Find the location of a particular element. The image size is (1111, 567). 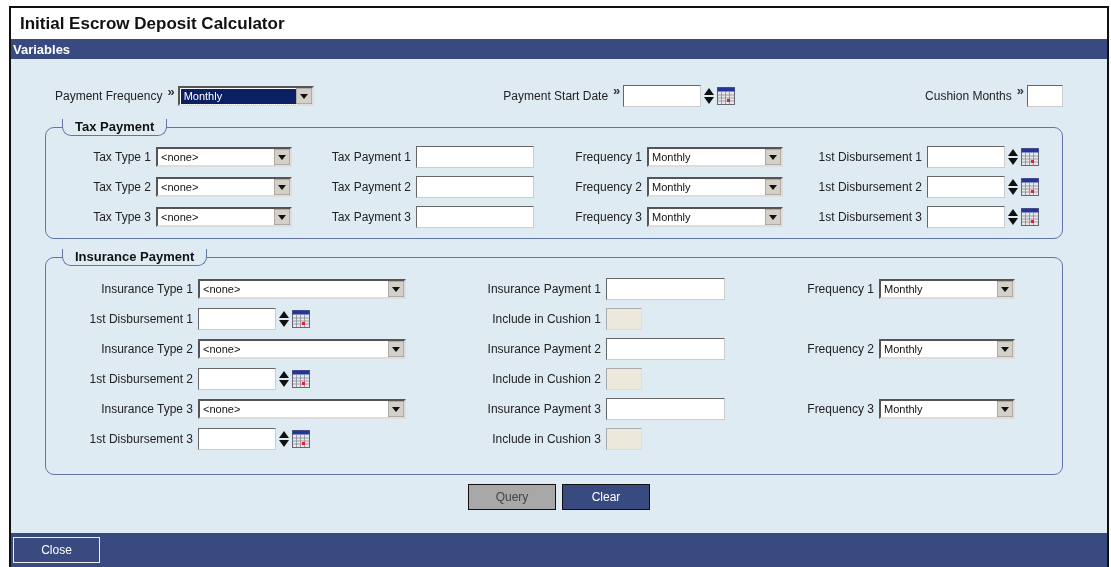

window-title: Initial Escrow Deposit Calculator is located at coordinates (152, 23).